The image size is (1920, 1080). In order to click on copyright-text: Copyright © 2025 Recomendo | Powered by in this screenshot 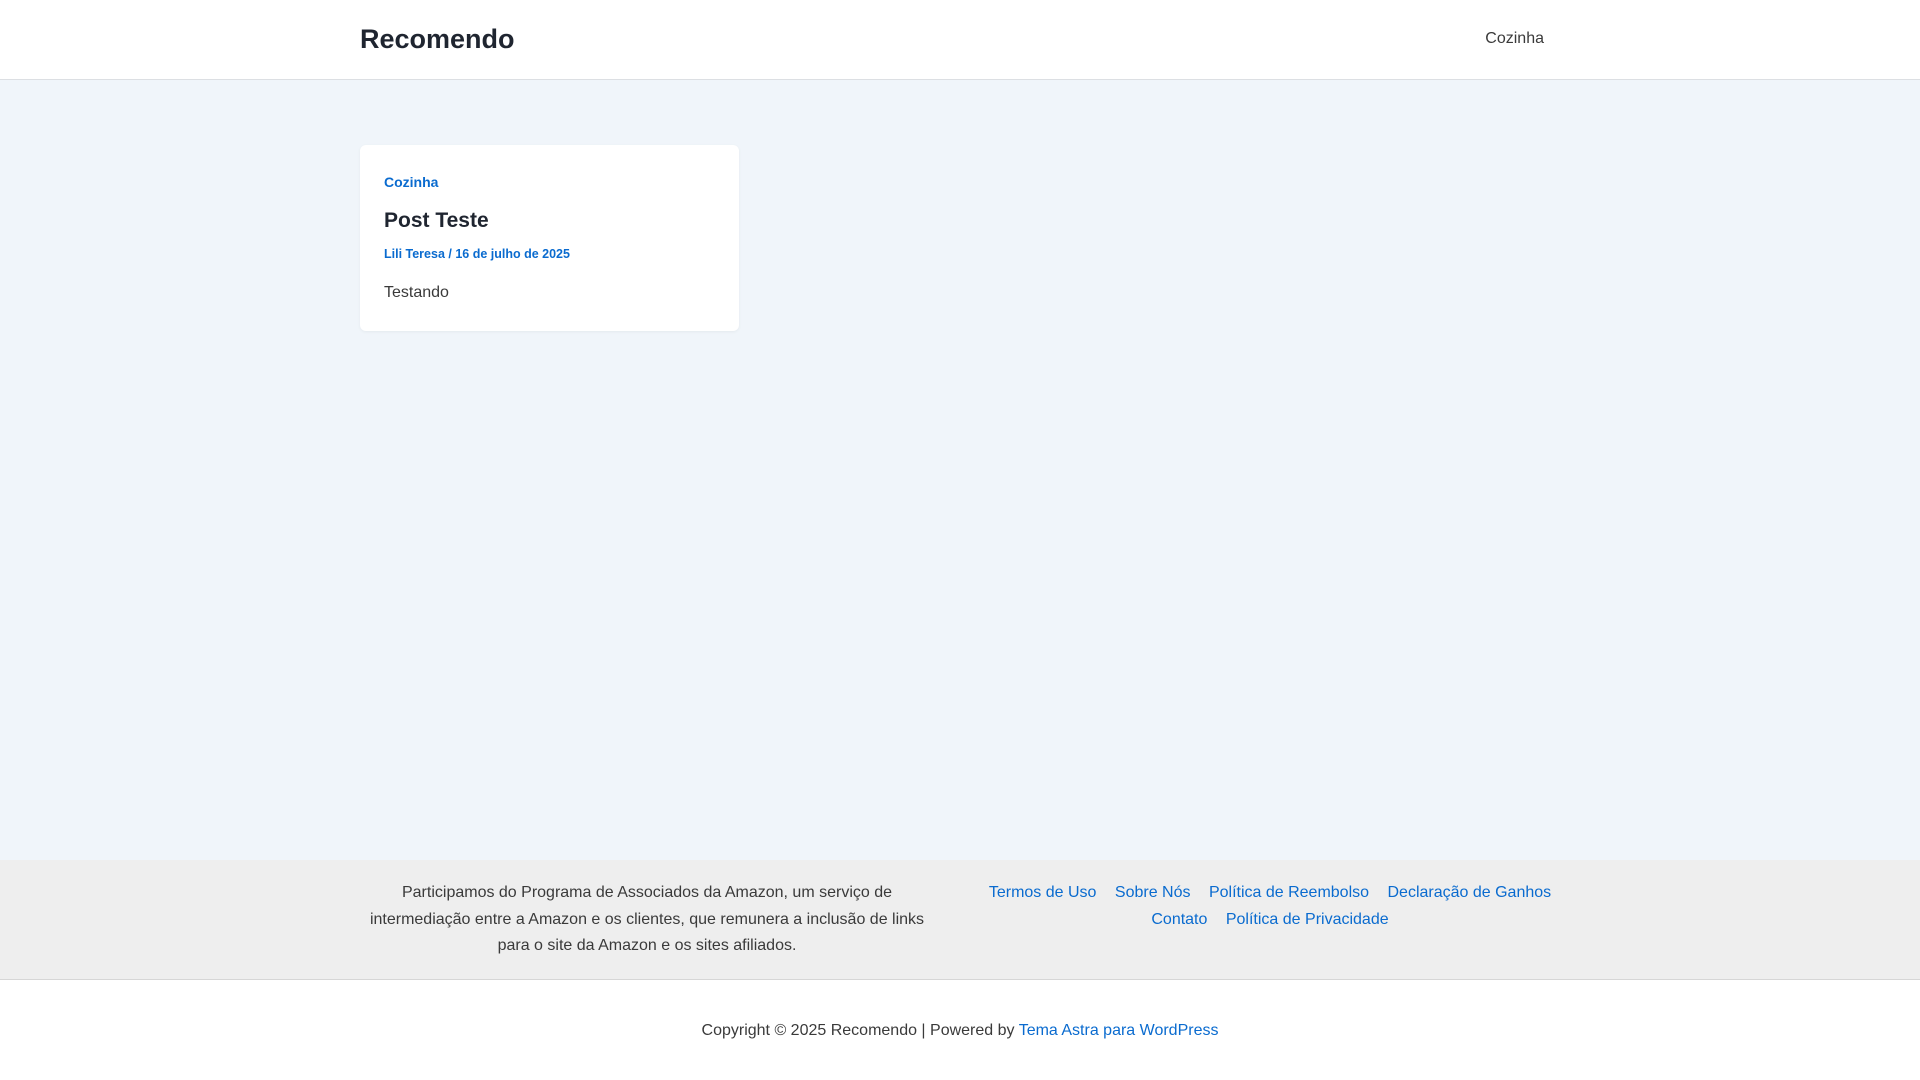, I will do `click(860, 1030)`.